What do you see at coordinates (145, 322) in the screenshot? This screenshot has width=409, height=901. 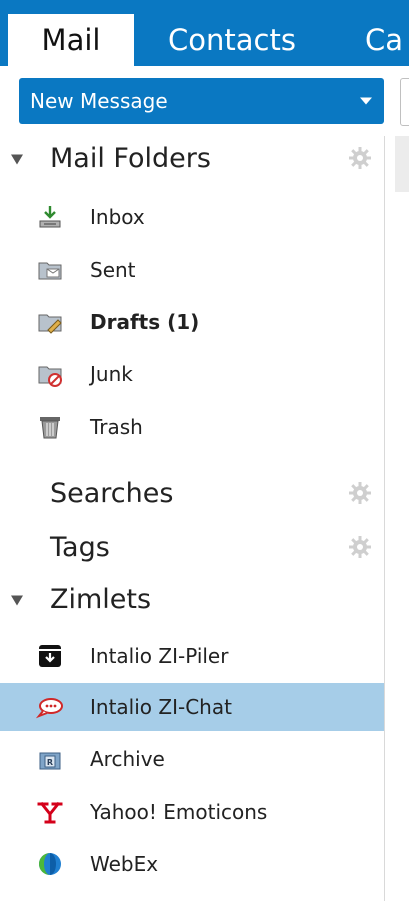 I see `folder-label: Drafts (1)` at bounding box center [145, 322].